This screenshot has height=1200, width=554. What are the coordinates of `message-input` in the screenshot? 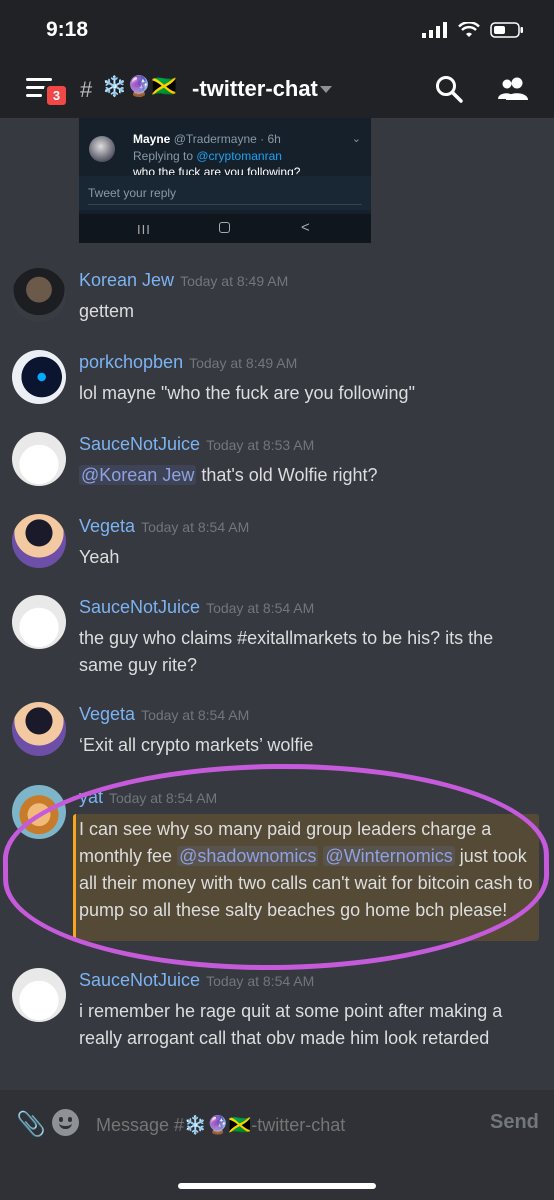 It's located at (286, 1125).